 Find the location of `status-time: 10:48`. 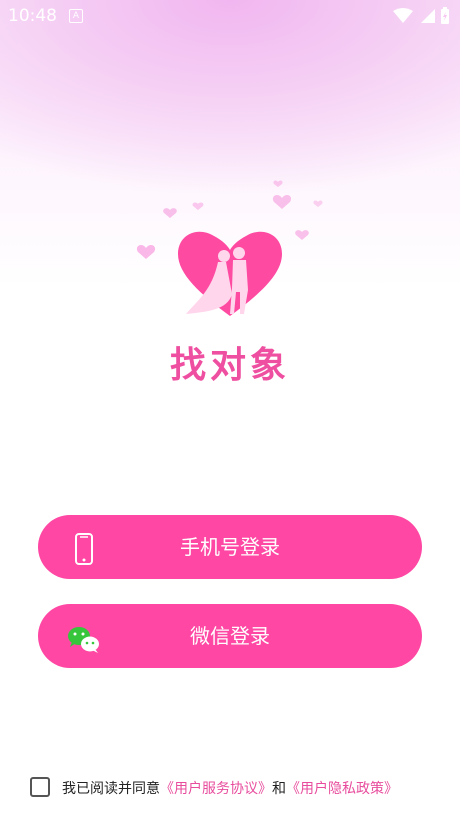

status-time: 10:48 is located at coordinates (32, 16).